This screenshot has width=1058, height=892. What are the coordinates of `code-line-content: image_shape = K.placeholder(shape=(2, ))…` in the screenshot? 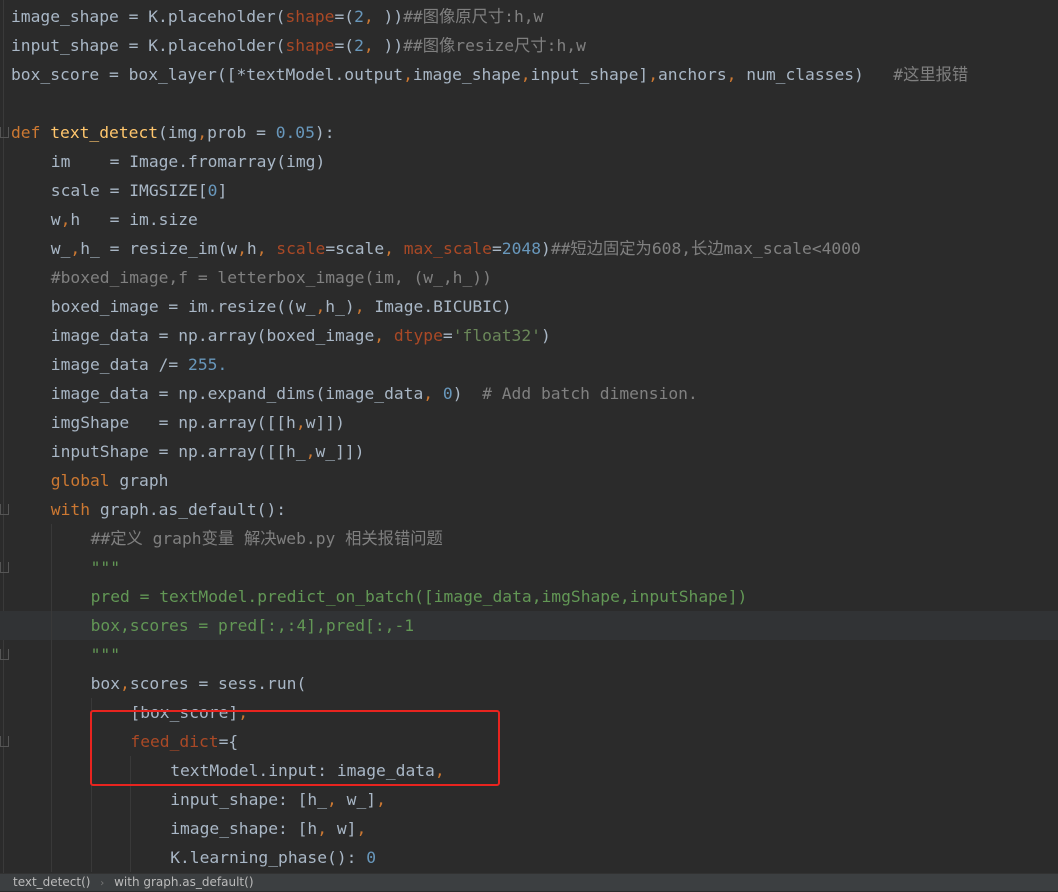 It's located at (277, 16).